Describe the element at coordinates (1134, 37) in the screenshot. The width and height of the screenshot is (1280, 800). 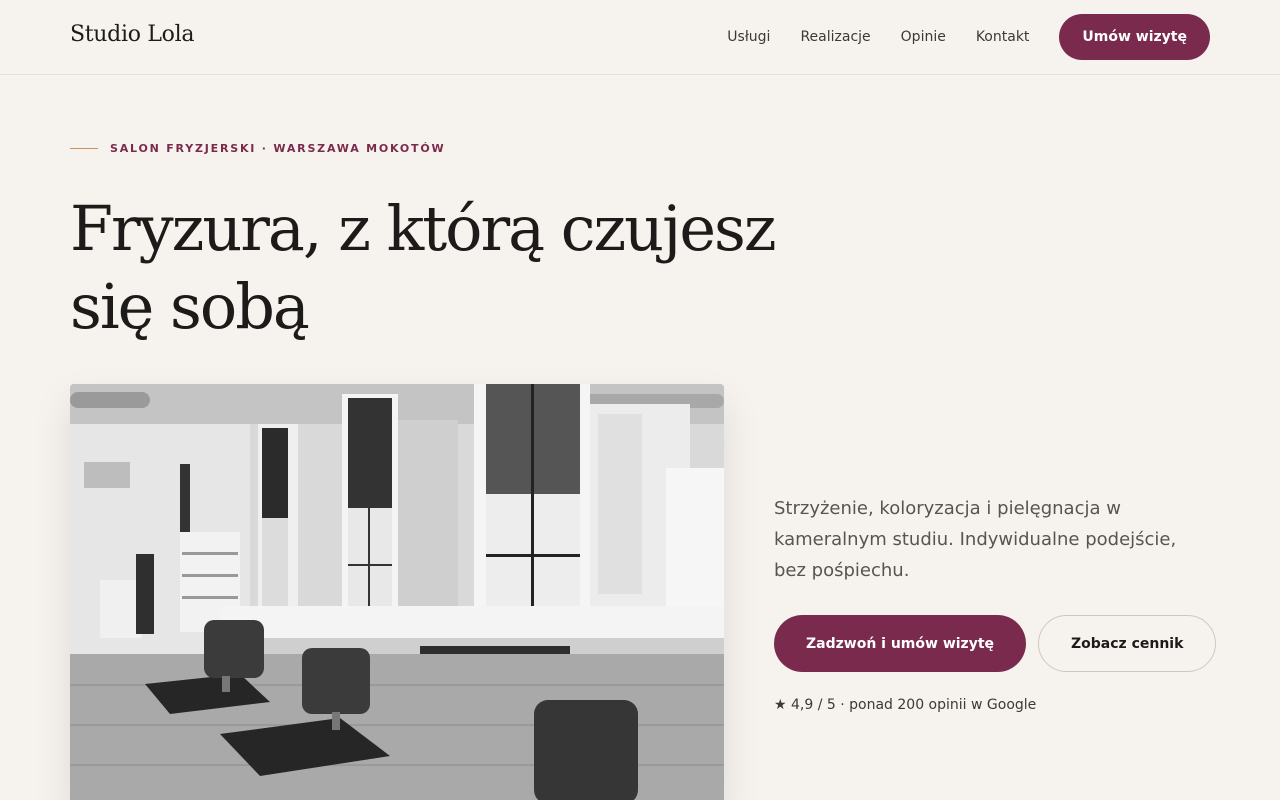
I see `book-visit-button: Umów wizytę` at that location.